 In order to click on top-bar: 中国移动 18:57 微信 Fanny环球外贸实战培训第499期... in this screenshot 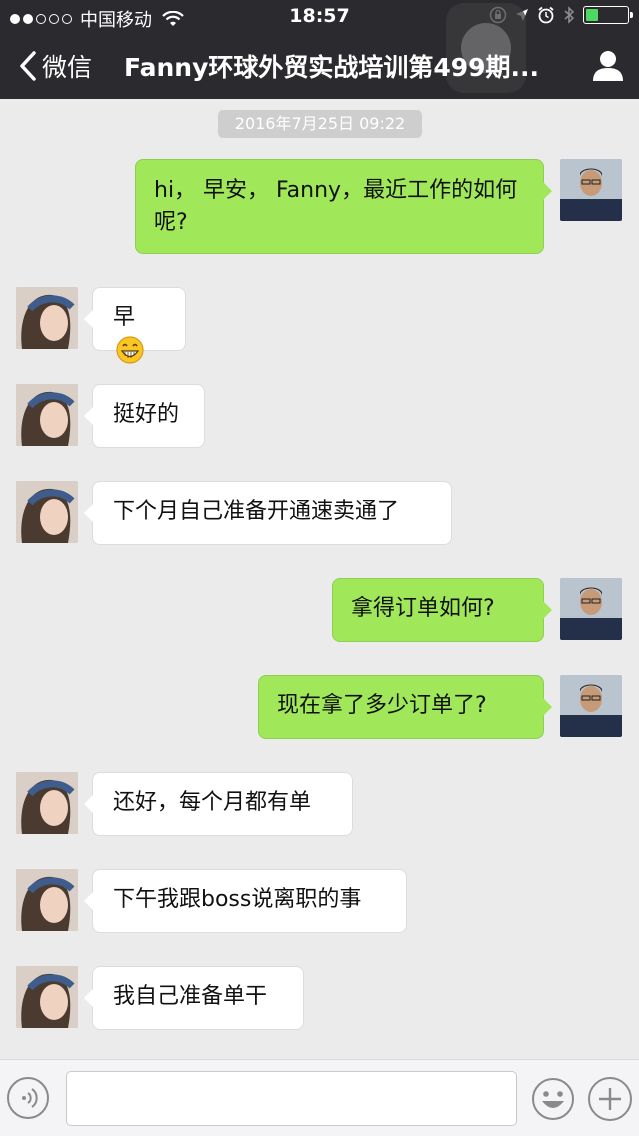, I will do `click(319, 49)`.